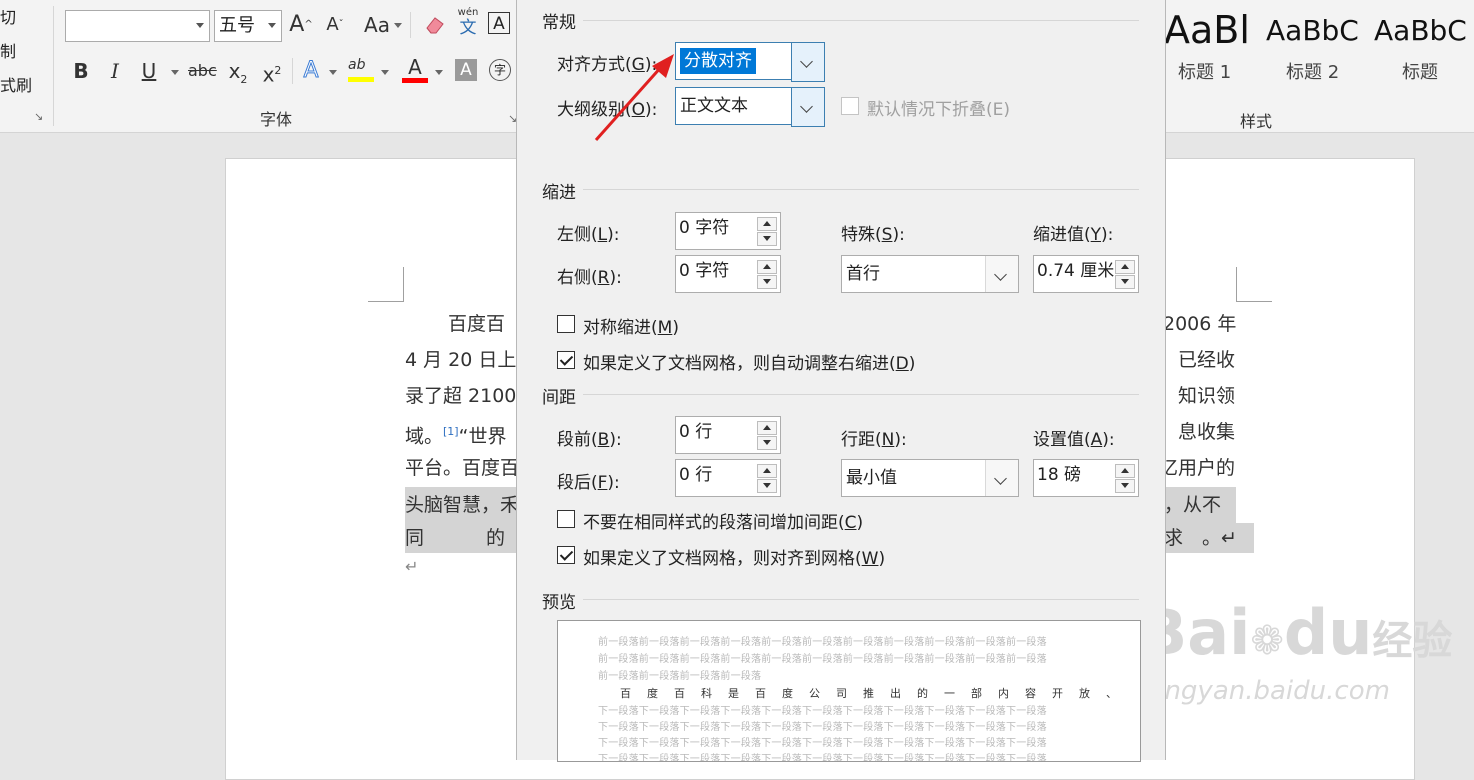  What do you see at coordinates (361, 71) in the screenshot?
I see `highlight-button: ab` at bounding box center [361, 71].